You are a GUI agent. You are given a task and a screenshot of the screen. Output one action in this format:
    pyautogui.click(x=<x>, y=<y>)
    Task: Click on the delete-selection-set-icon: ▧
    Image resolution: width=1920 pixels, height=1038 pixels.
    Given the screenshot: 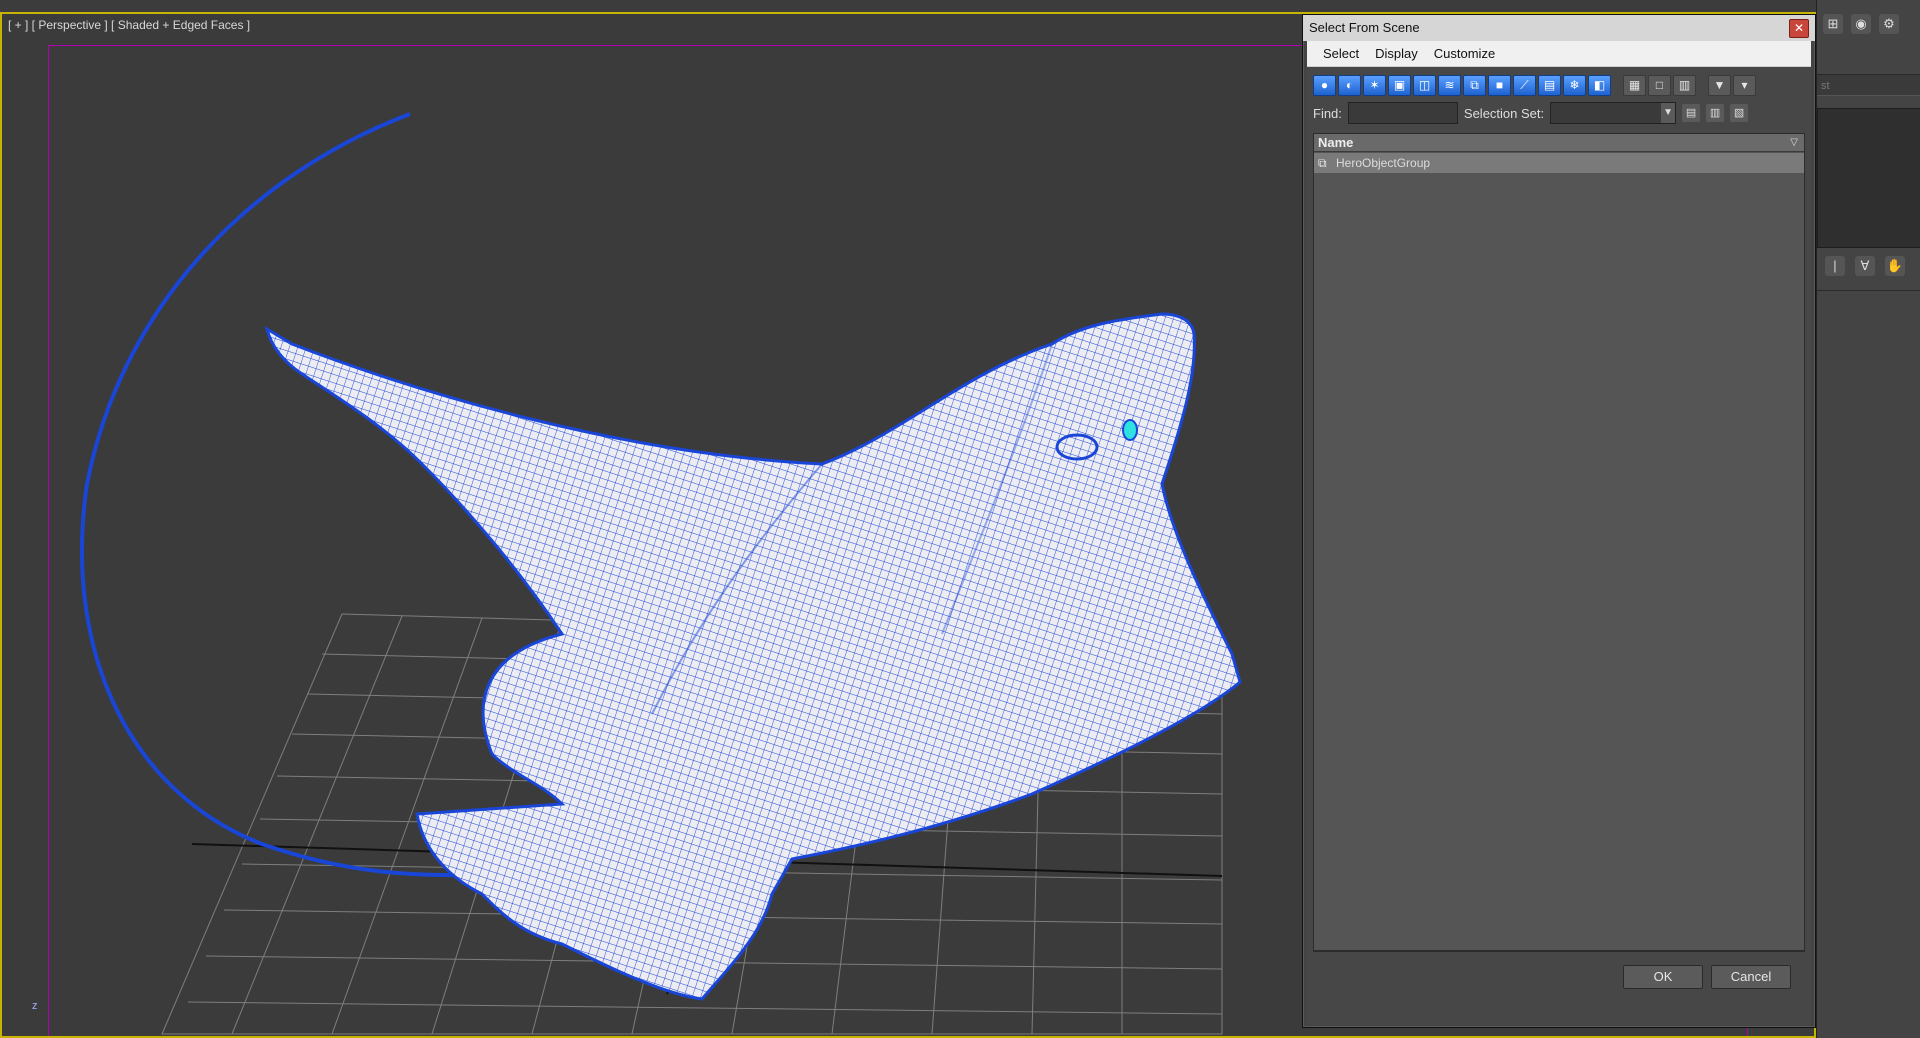 What is the action you would take?
    pyautogui.click(x=1739, y=113)
    